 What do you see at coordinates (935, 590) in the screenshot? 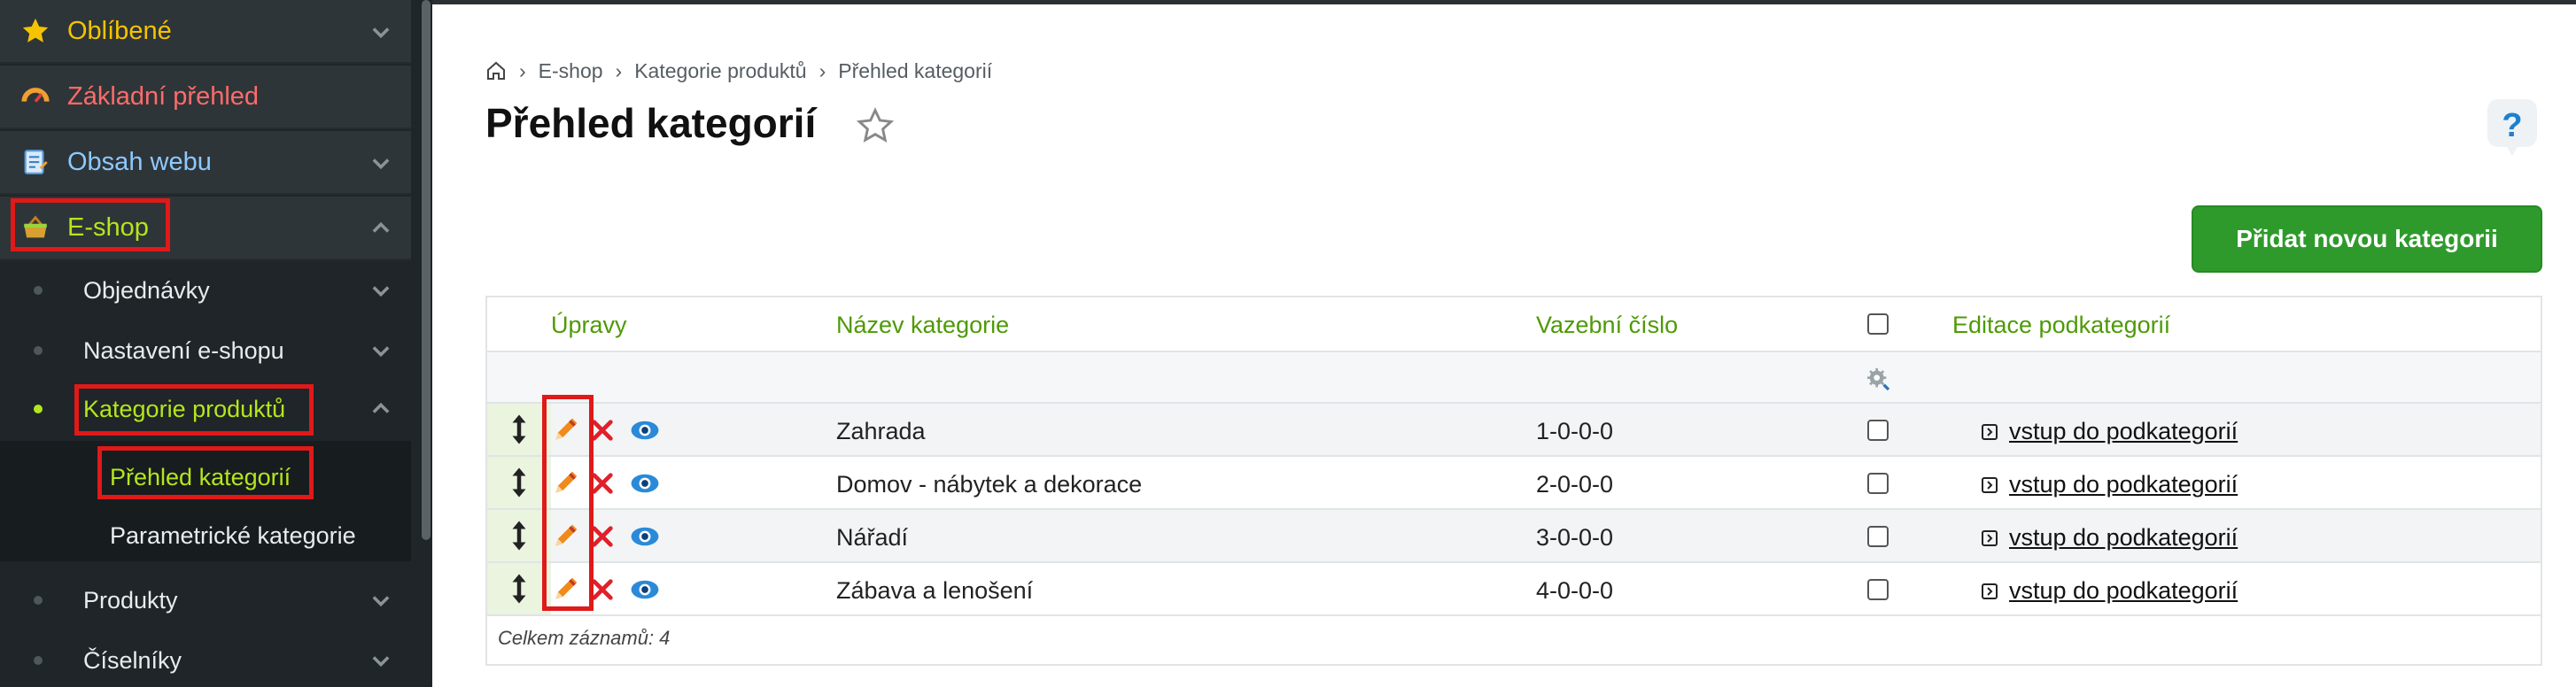
I see `category-name: Zábava a lenošení` at bounding box center [935, 590].